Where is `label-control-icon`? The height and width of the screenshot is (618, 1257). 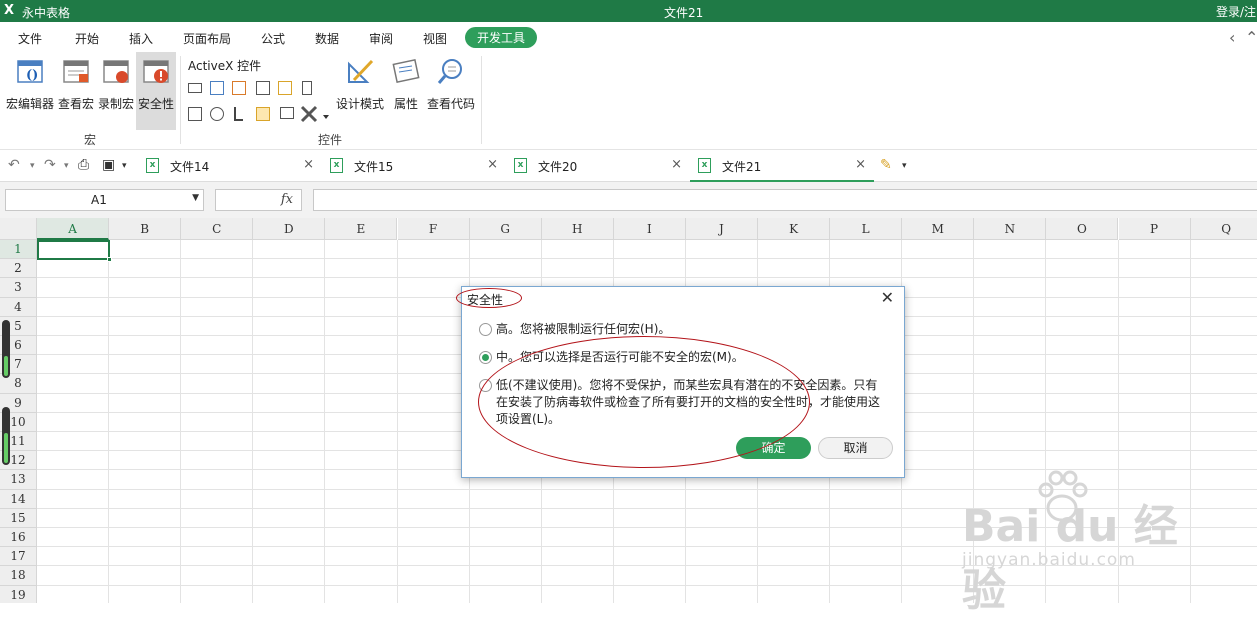 label-control-icon is located at coordinates (238, 114).